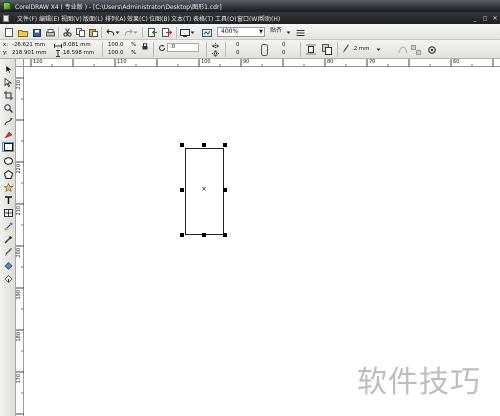  Describe the element at coordinates (50, 18) in the screenshot. I see `menu-edit: 编辑(E)` at that location.